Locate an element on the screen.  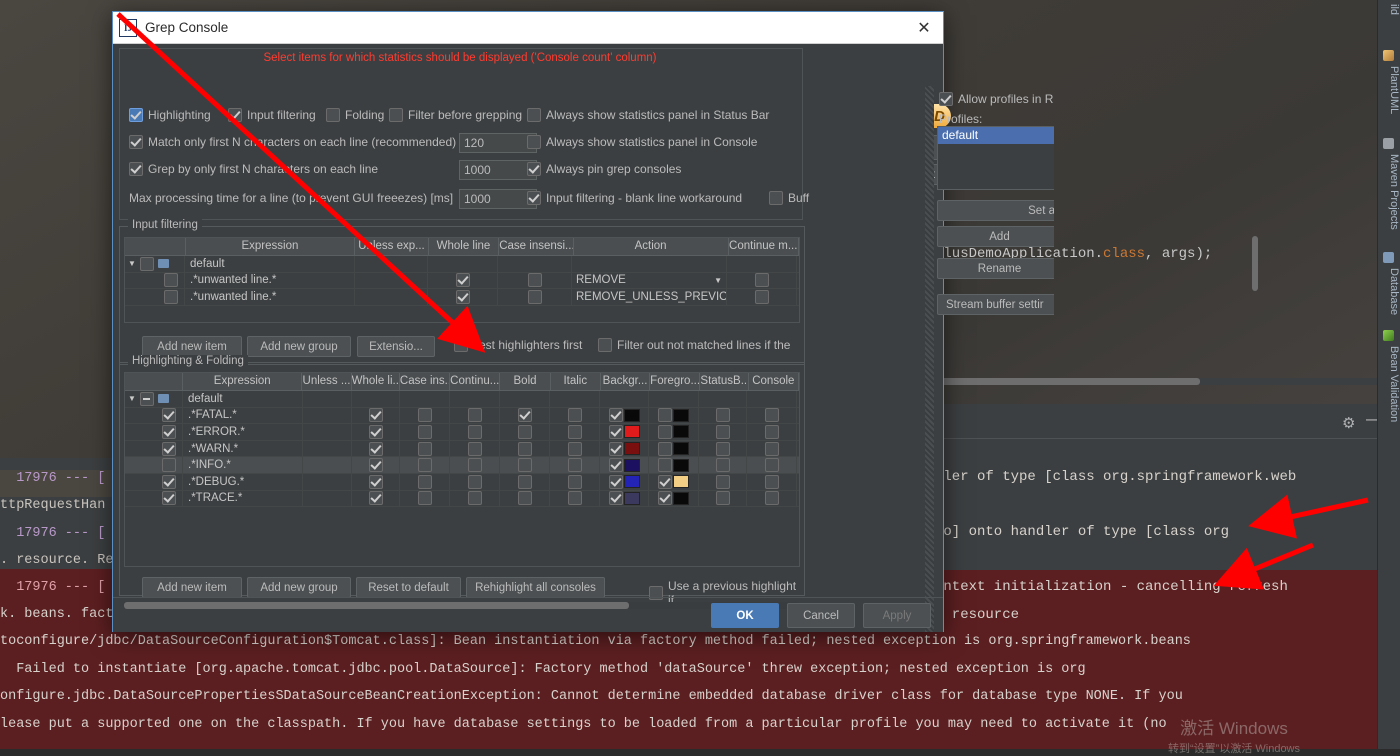
checkbox-input-filtering: Input filtering is located at coordinates (272, 115).